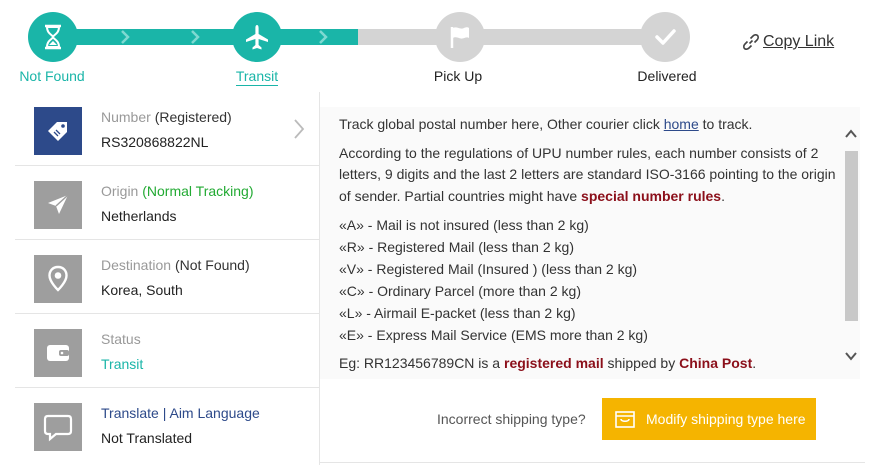  I want to click on destination-value: Korea, South, so click(142, 290).